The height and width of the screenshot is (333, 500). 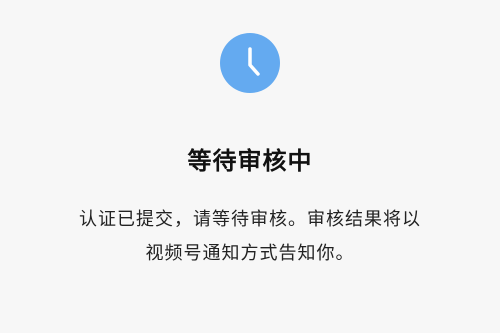 What do you see at coordinates (250, 219) in the screenshot?
I see `status-message-line-1: 认证已提交，请等待审核。审核结果将以` at bounding box center [250, 219].